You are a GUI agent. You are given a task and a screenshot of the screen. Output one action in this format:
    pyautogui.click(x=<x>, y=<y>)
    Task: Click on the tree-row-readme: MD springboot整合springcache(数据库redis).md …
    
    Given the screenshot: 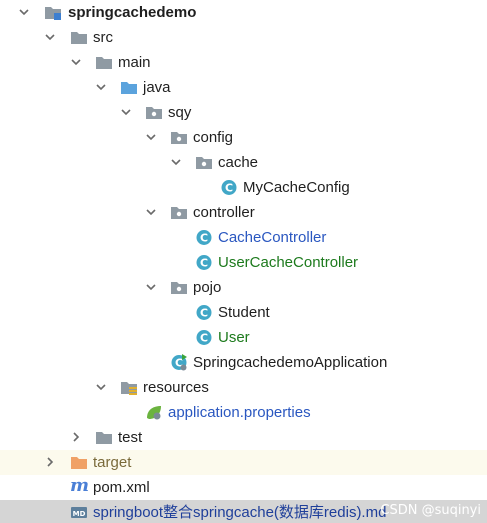 What is the action you would take?
    pyautogui.click(x=243, y=511)
    